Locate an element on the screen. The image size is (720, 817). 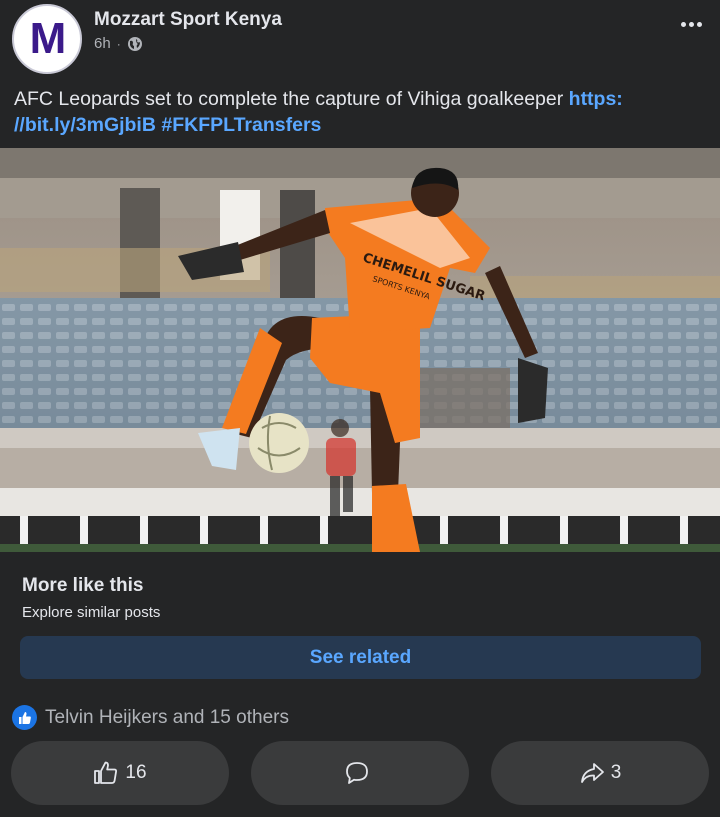
post-time: 6h is located at coordinates (102, 43).